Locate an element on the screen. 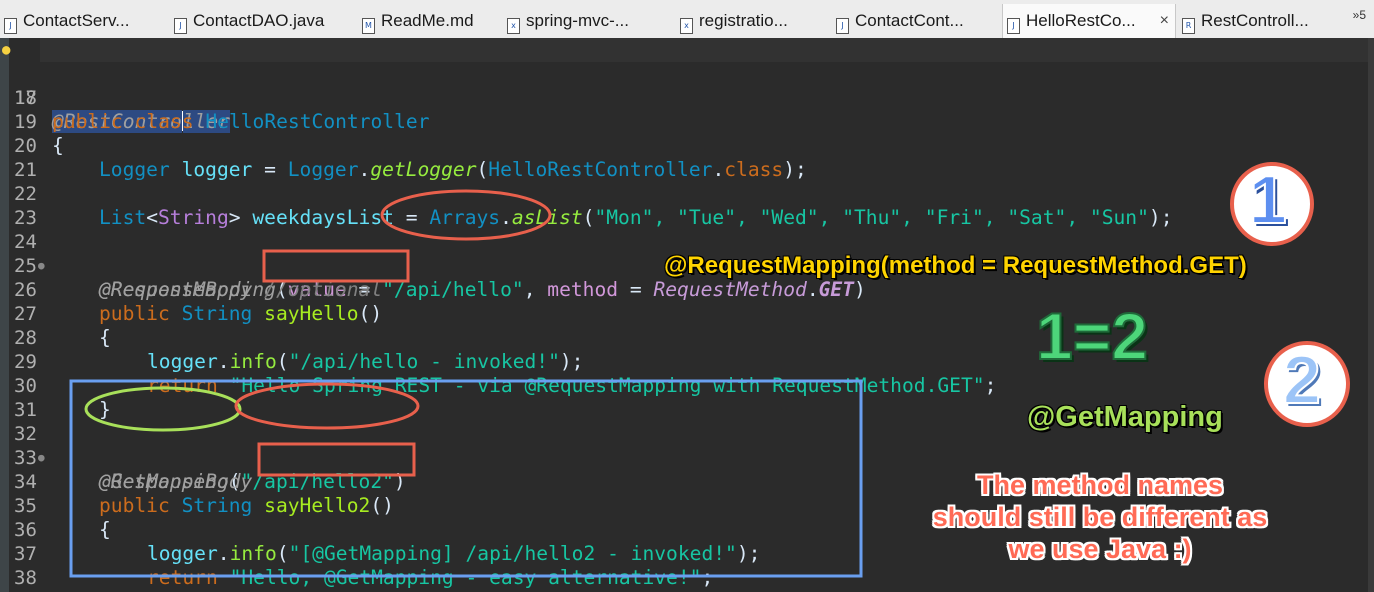 This screenshot has height=592, width=1374. keyword-token: public class is located at coordinates (129, 121).